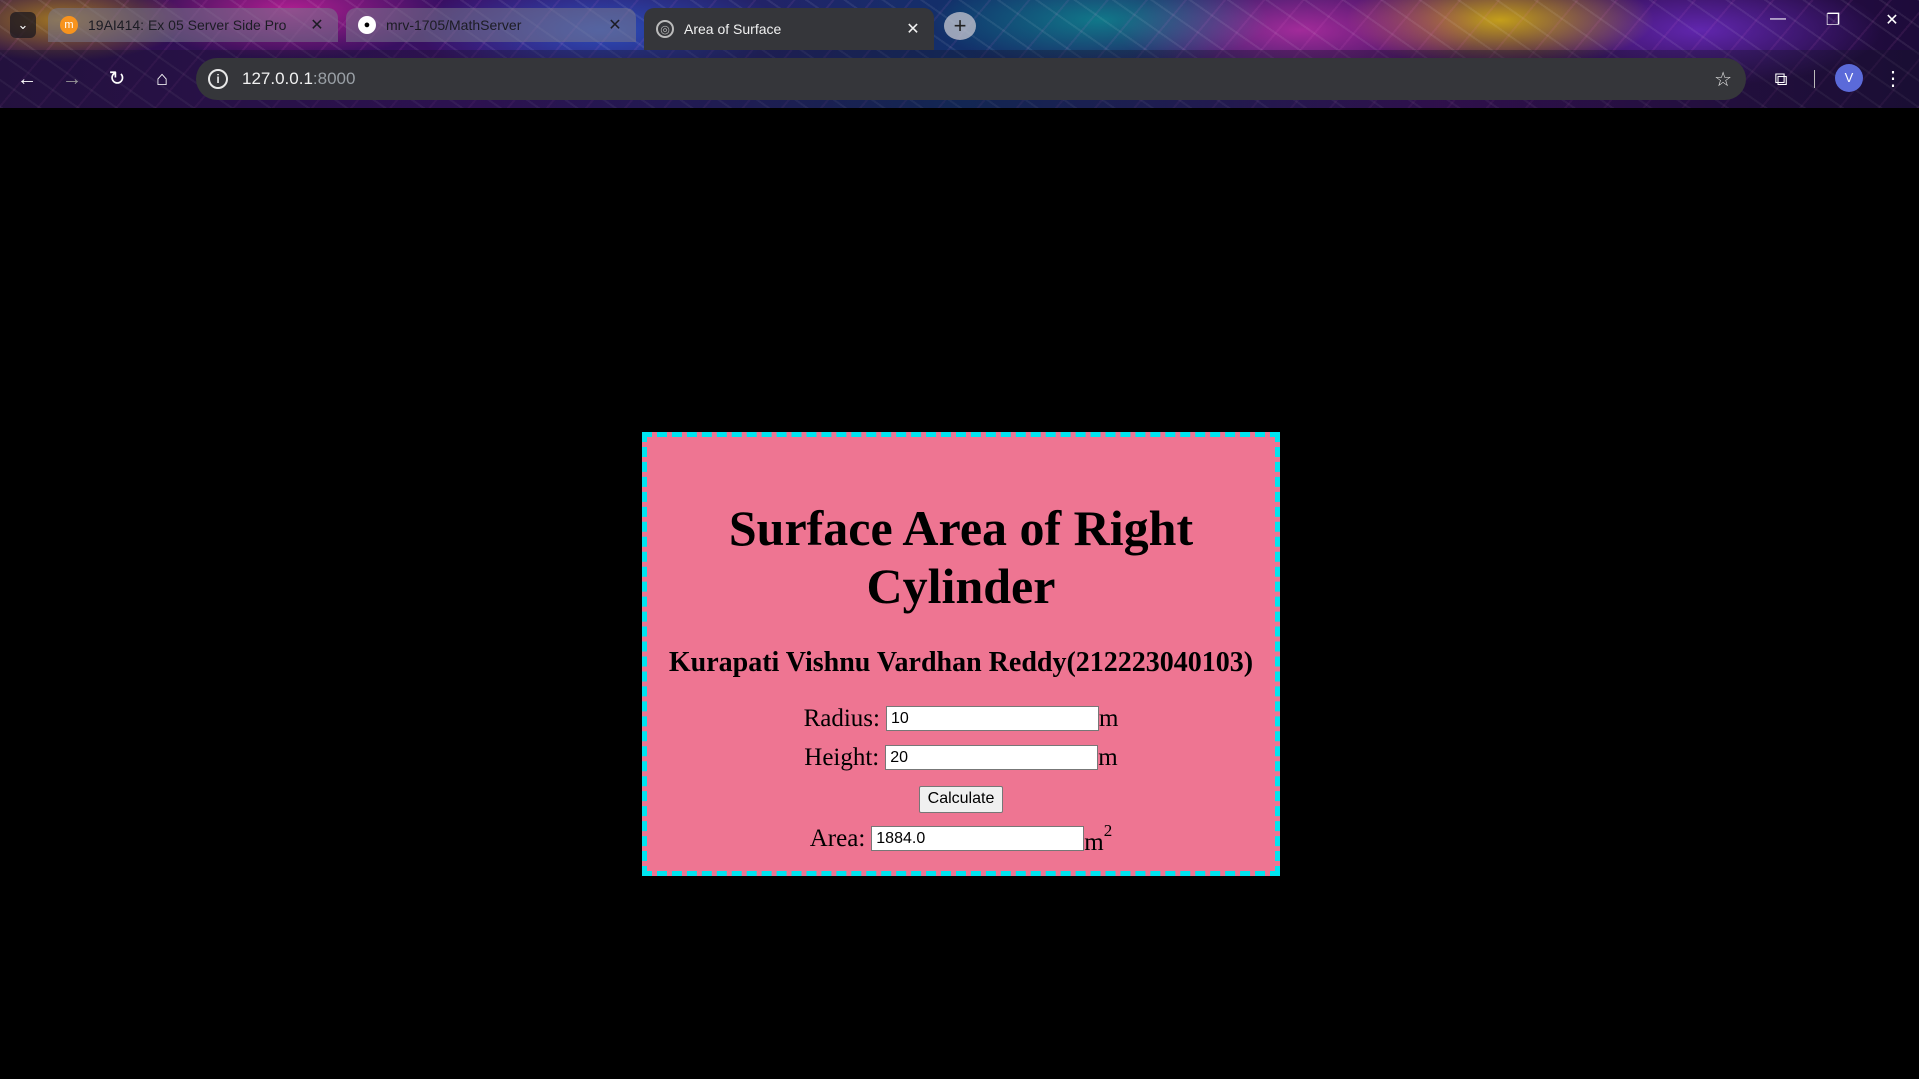 The width and height of the screenshot is (1919, 1079). Describe the element at coordinates (842, 757) in the screenshot. I see `height-label: Height:` at that location.